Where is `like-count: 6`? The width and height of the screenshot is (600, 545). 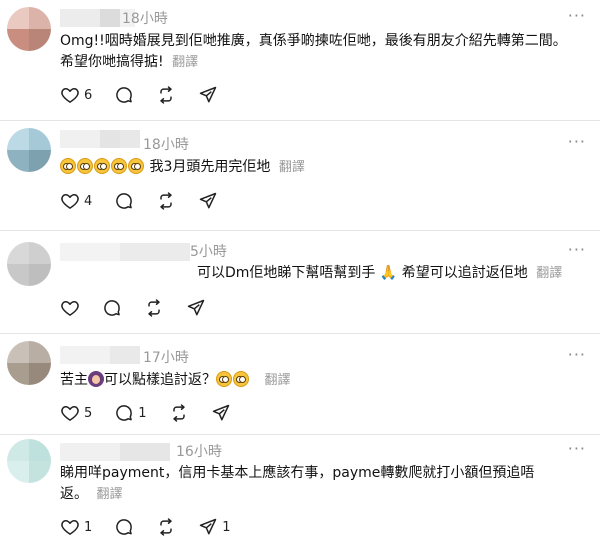 like-count: 6 is located at coordinates (88, 95).